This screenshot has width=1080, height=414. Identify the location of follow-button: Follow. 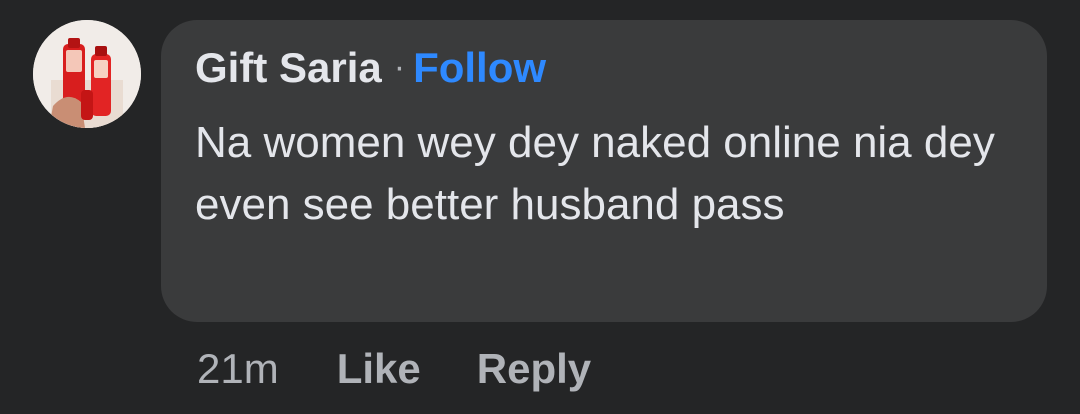
(479, 67).